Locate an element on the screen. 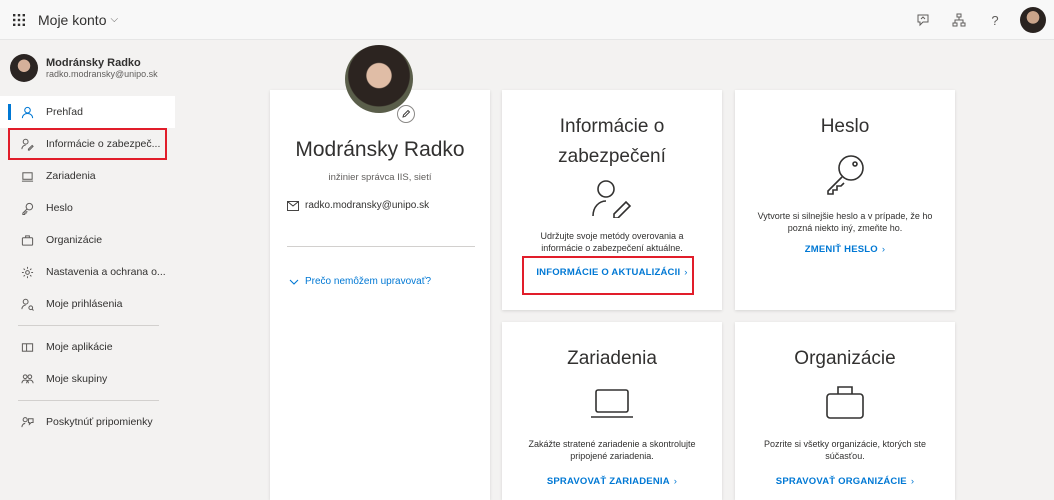 Image resolution: width=1054 pixels, height=500 pixels. sidebar-item-my-groups: Moje skupiny is located at coordinates (87, 379).